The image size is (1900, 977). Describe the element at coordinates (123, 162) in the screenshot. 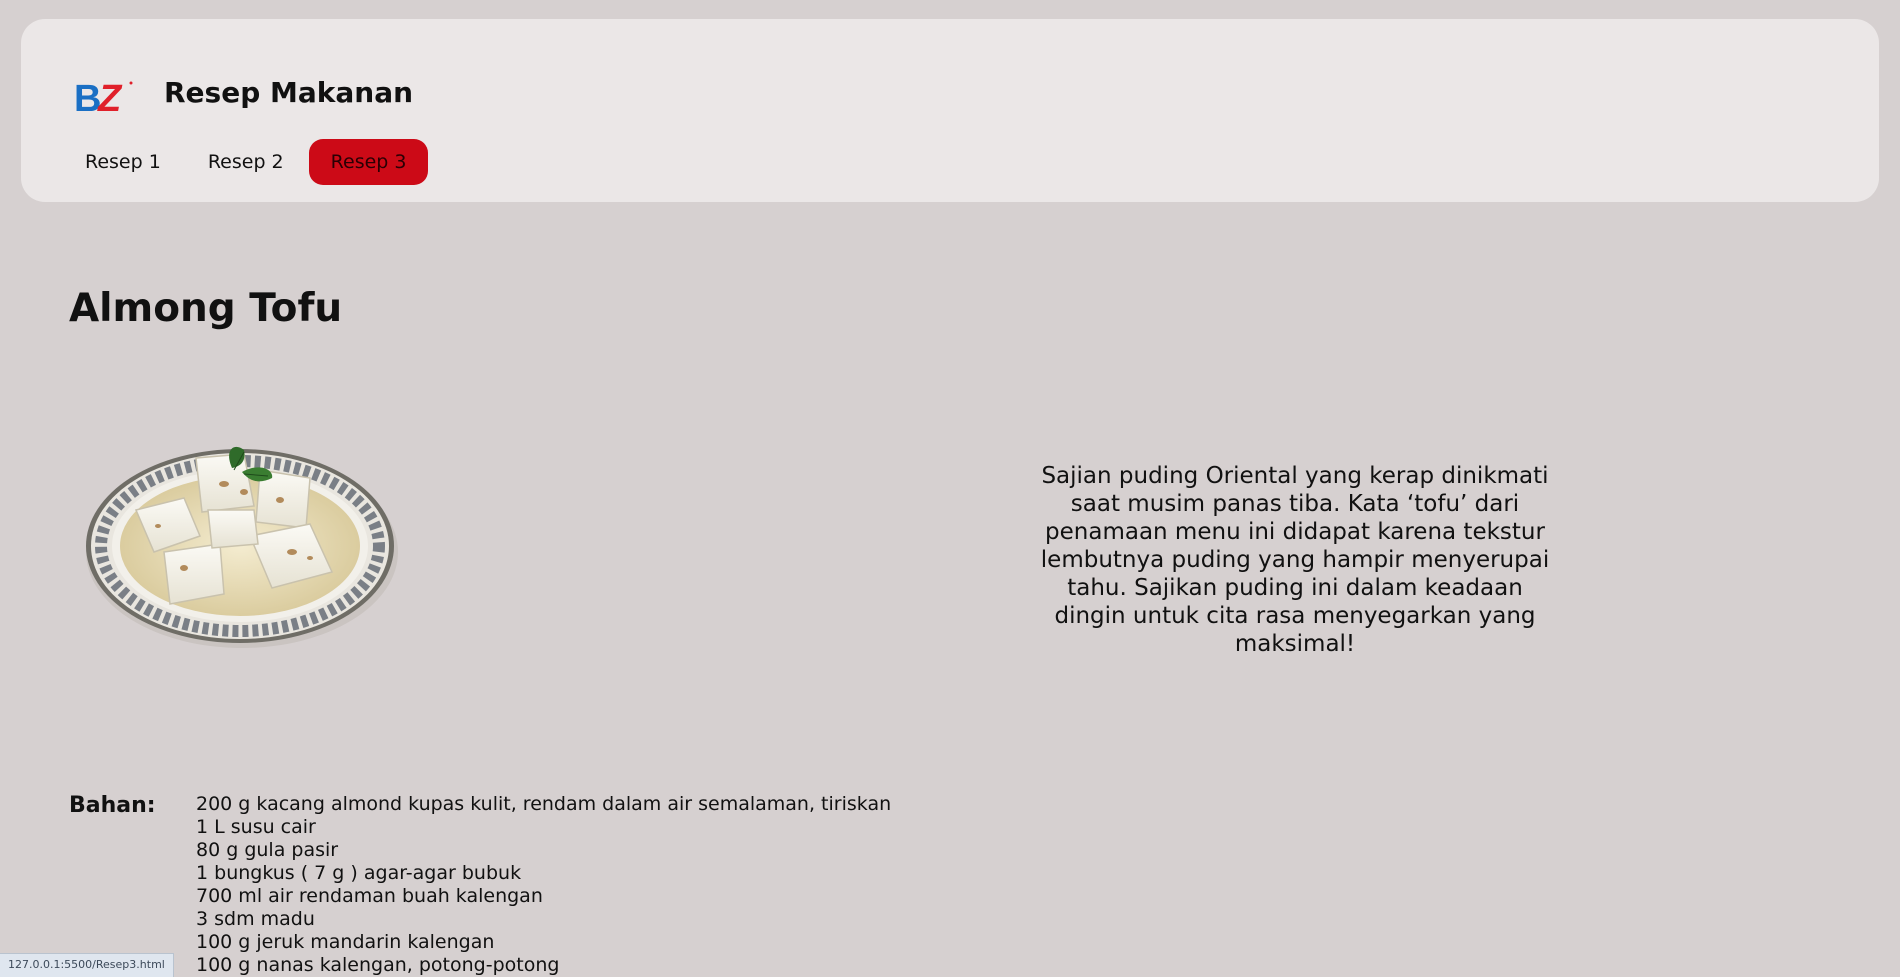

I see `nav-link-resep-1: Resep 1` at that location.